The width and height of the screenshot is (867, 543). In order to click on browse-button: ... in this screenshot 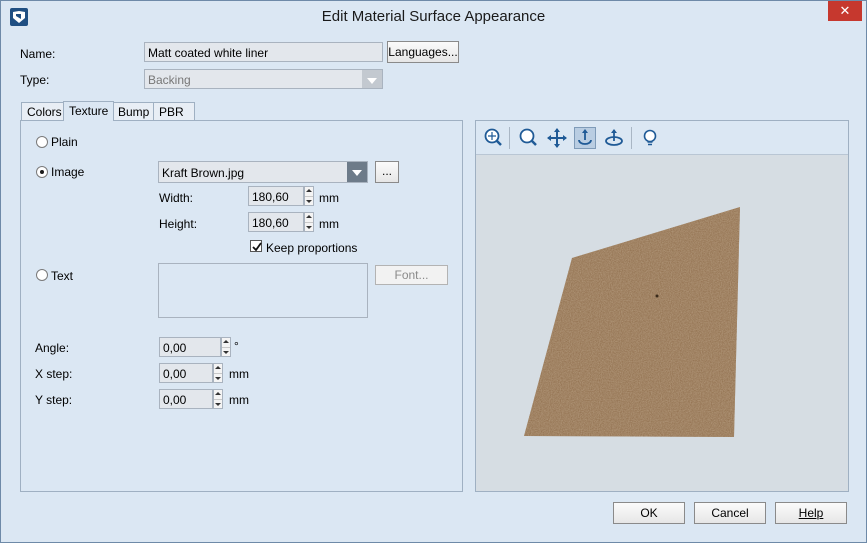, I will do `click(387, 172)`.